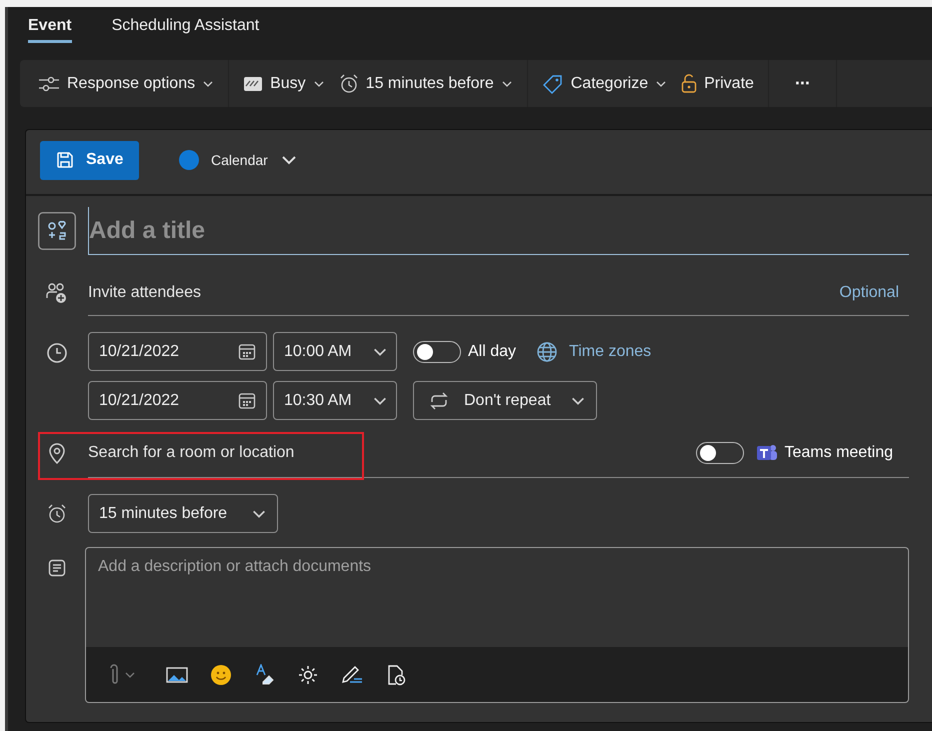  Describe the element at coordinates (221, 675) in the screenshot. I see `emoji-icon` at that location.